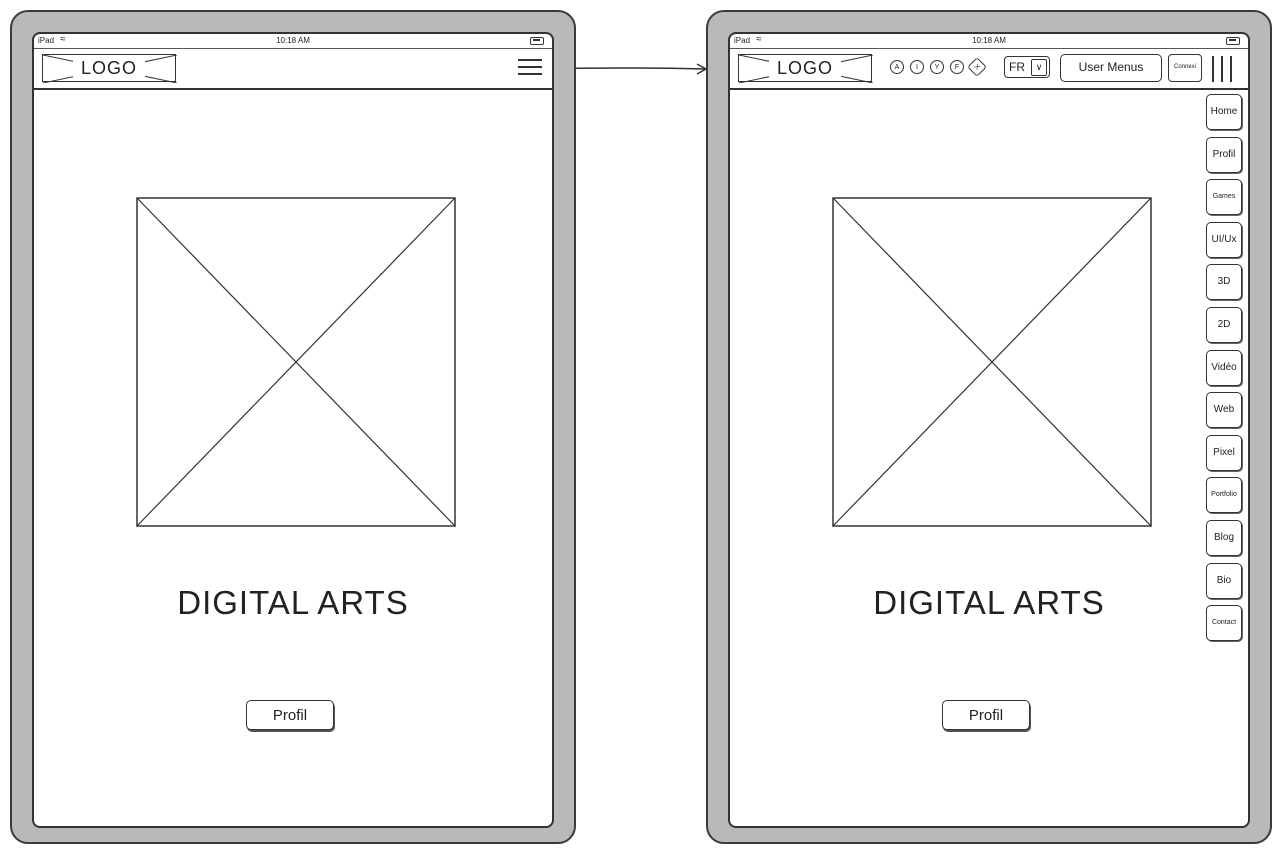 Image resolution: width=1276 pixels, height=848 pixels. Describe the element at coordinates (1111, 68) in the screenshot. I see `user-menus-button: User Menus` at that location.